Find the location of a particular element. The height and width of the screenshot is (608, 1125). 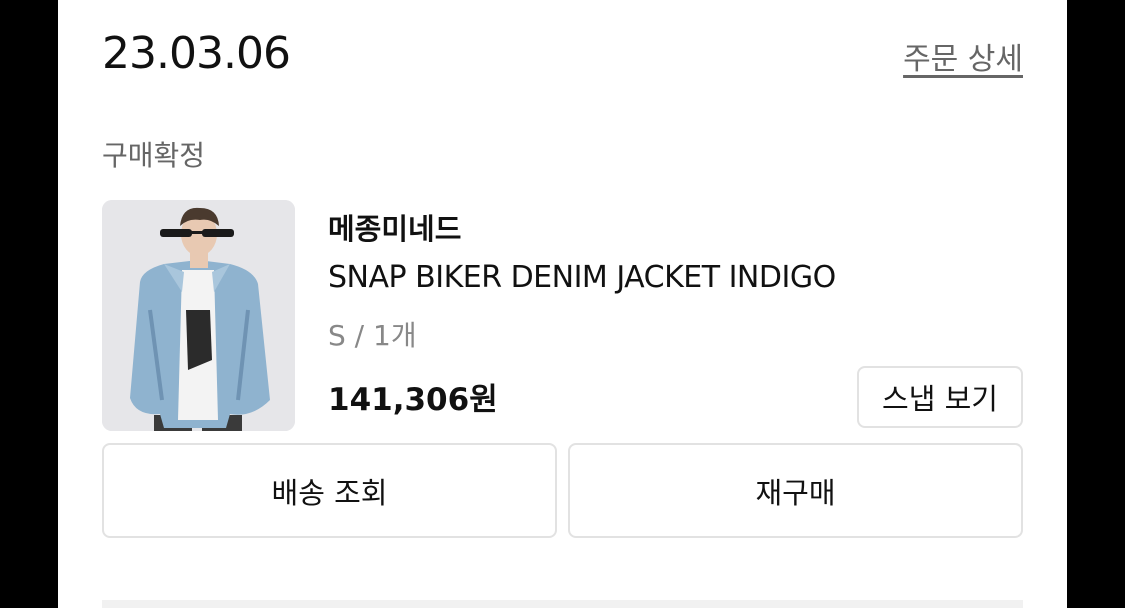

order-detail-link: 주문 상세 is located at coordinates (963, 56).